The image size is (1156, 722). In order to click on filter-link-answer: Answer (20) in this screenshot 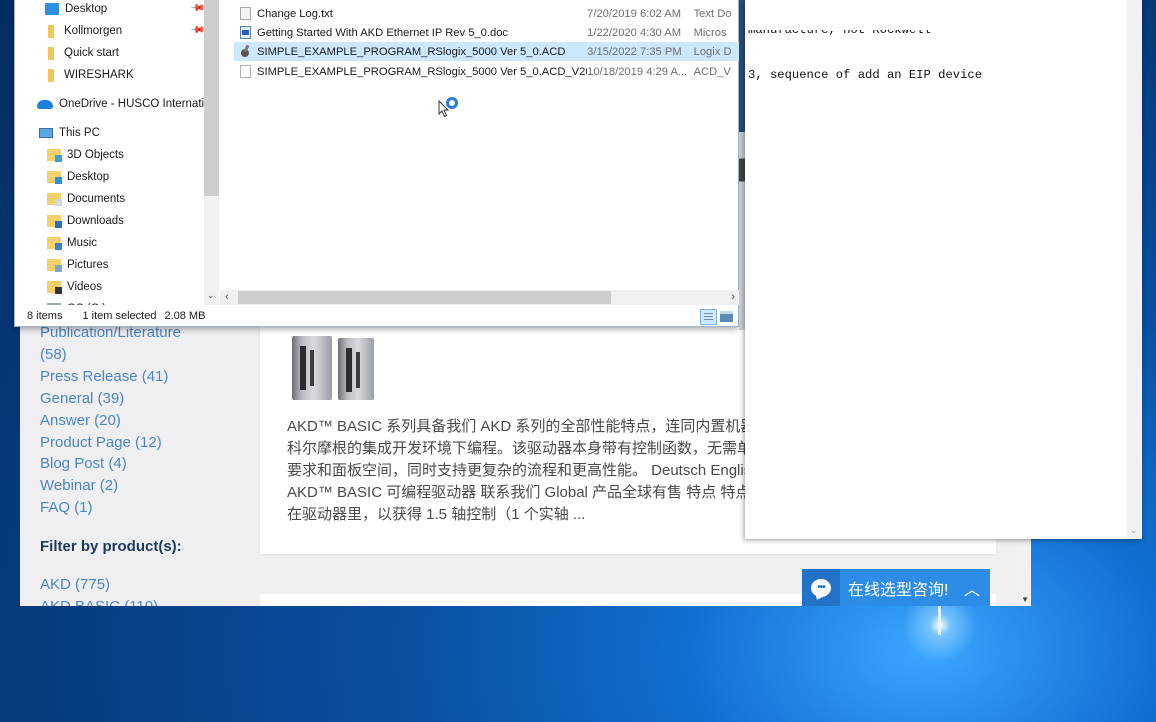, I will do `click(140, 421)`.